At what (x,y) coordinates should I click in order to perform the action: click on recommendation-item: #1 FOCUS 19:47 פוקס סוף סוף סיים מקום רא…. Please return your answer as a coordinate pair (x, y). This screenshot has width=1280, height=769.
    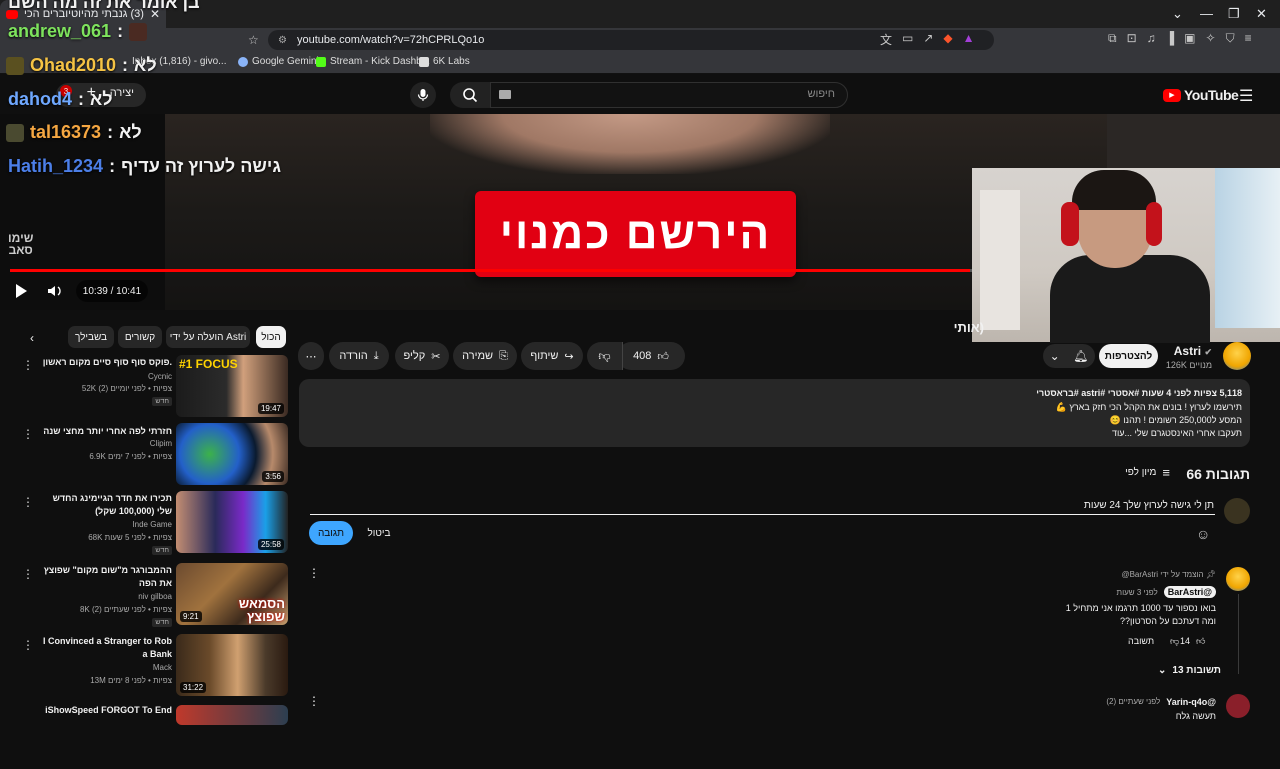
    Looking at the image, I should click on (145, 387).